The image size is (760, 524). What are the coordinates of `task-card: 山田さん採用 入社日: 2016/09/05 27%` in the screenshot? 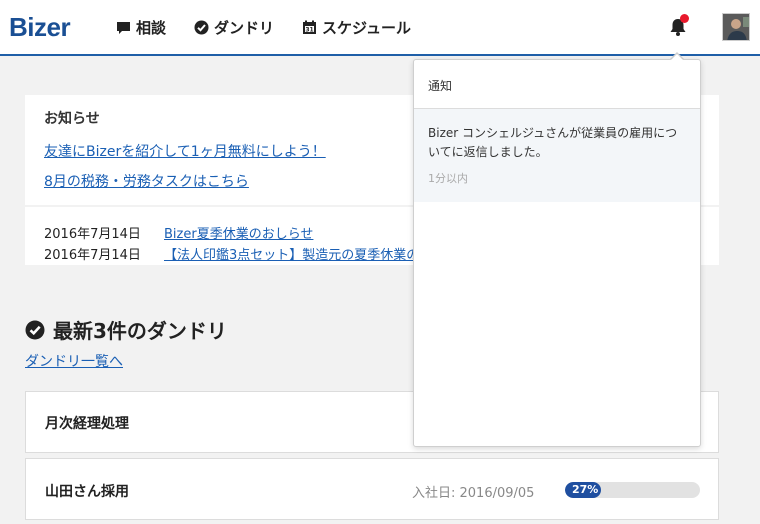 It's located at (372, 489).